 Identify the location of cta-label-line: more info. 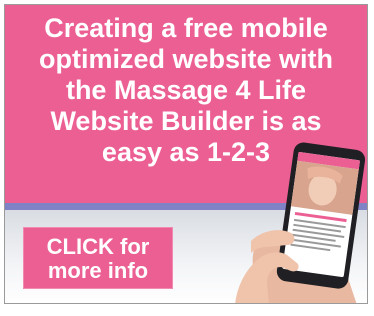
(98, 270).